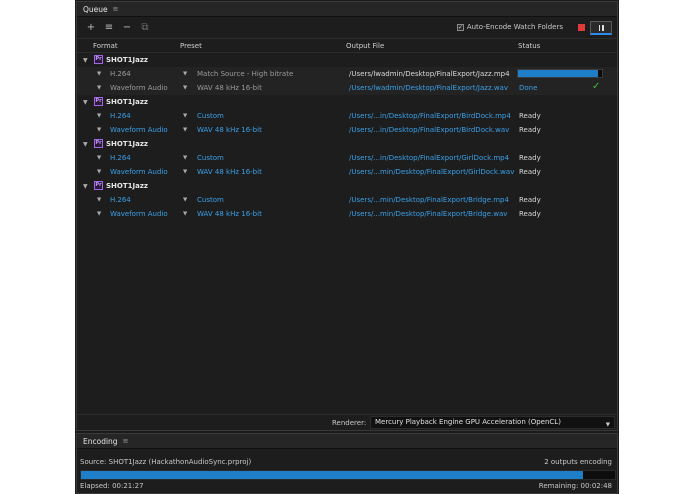 The height and width of the screenshot is (494, 695). Describe the element at coordinates (528, 88) in the screenshot. I see `item-status: Done` at that location.